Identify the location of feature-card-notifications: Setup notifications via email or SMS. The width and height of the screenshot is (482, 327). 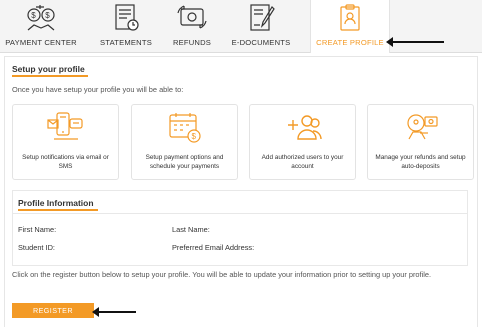
(65, 142).